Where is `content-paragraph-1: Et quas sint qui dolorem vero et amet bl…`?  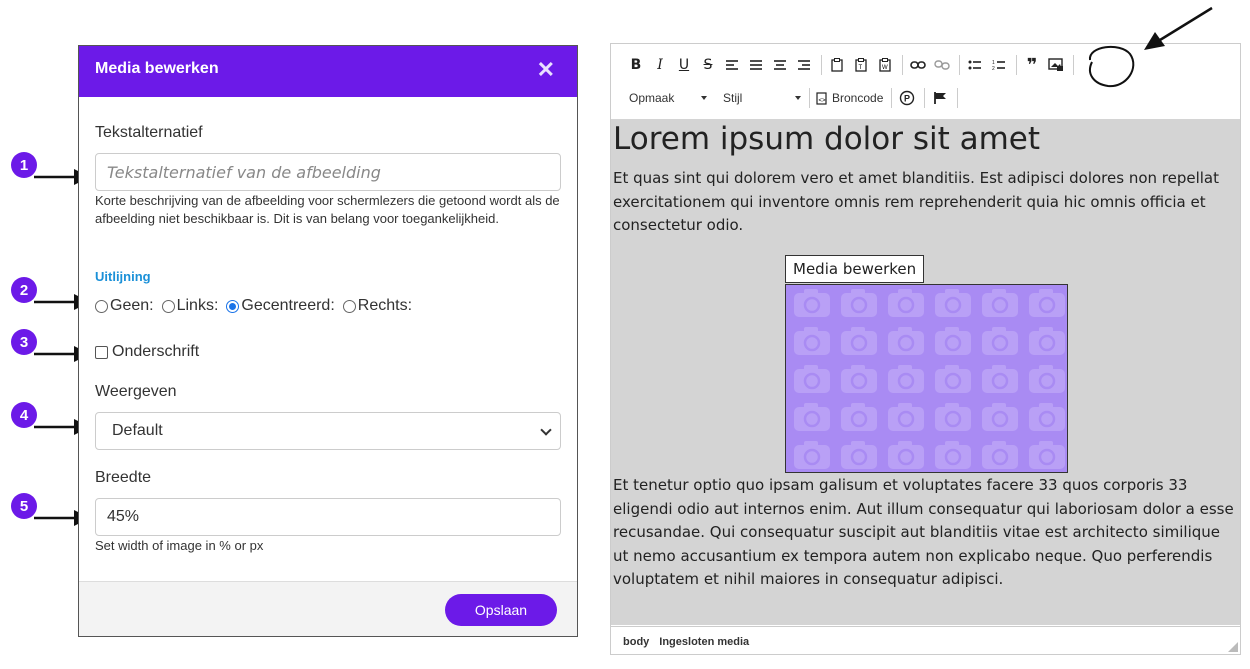
content-paragraph-1: Et quas sint qui dolorem vero et amet bl… is located at coordinates (916, 201).